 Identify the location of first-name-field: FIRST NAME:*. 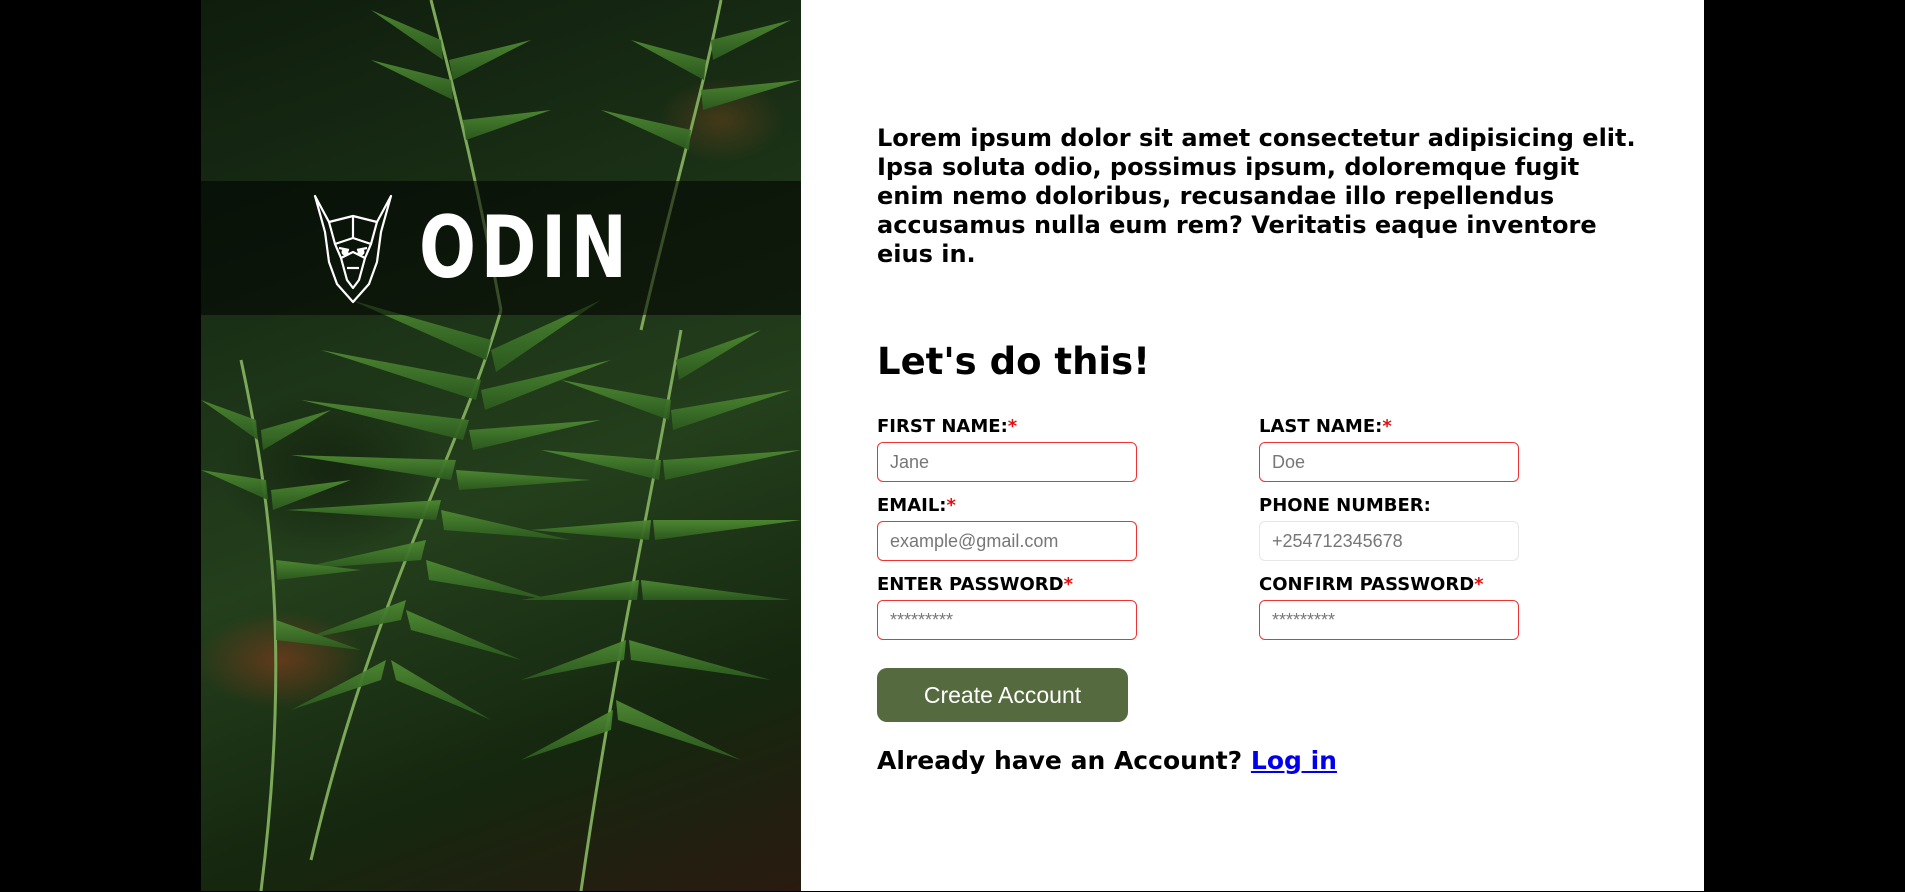
(1068, 448).